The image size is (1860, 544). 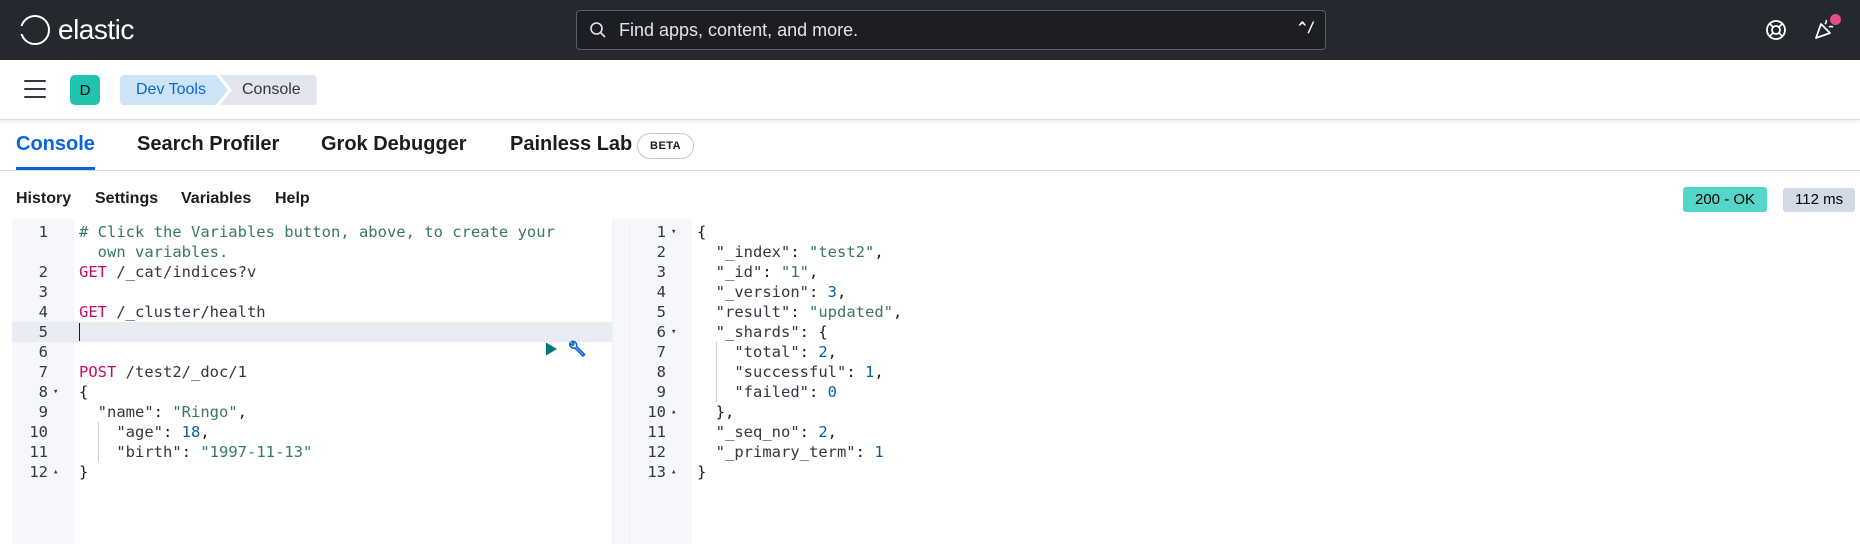 What do you see at coordinates (1240, 412) in the screenshot?
I see `code-line: 10 ▴ },` at bounding box center [1240, 412].